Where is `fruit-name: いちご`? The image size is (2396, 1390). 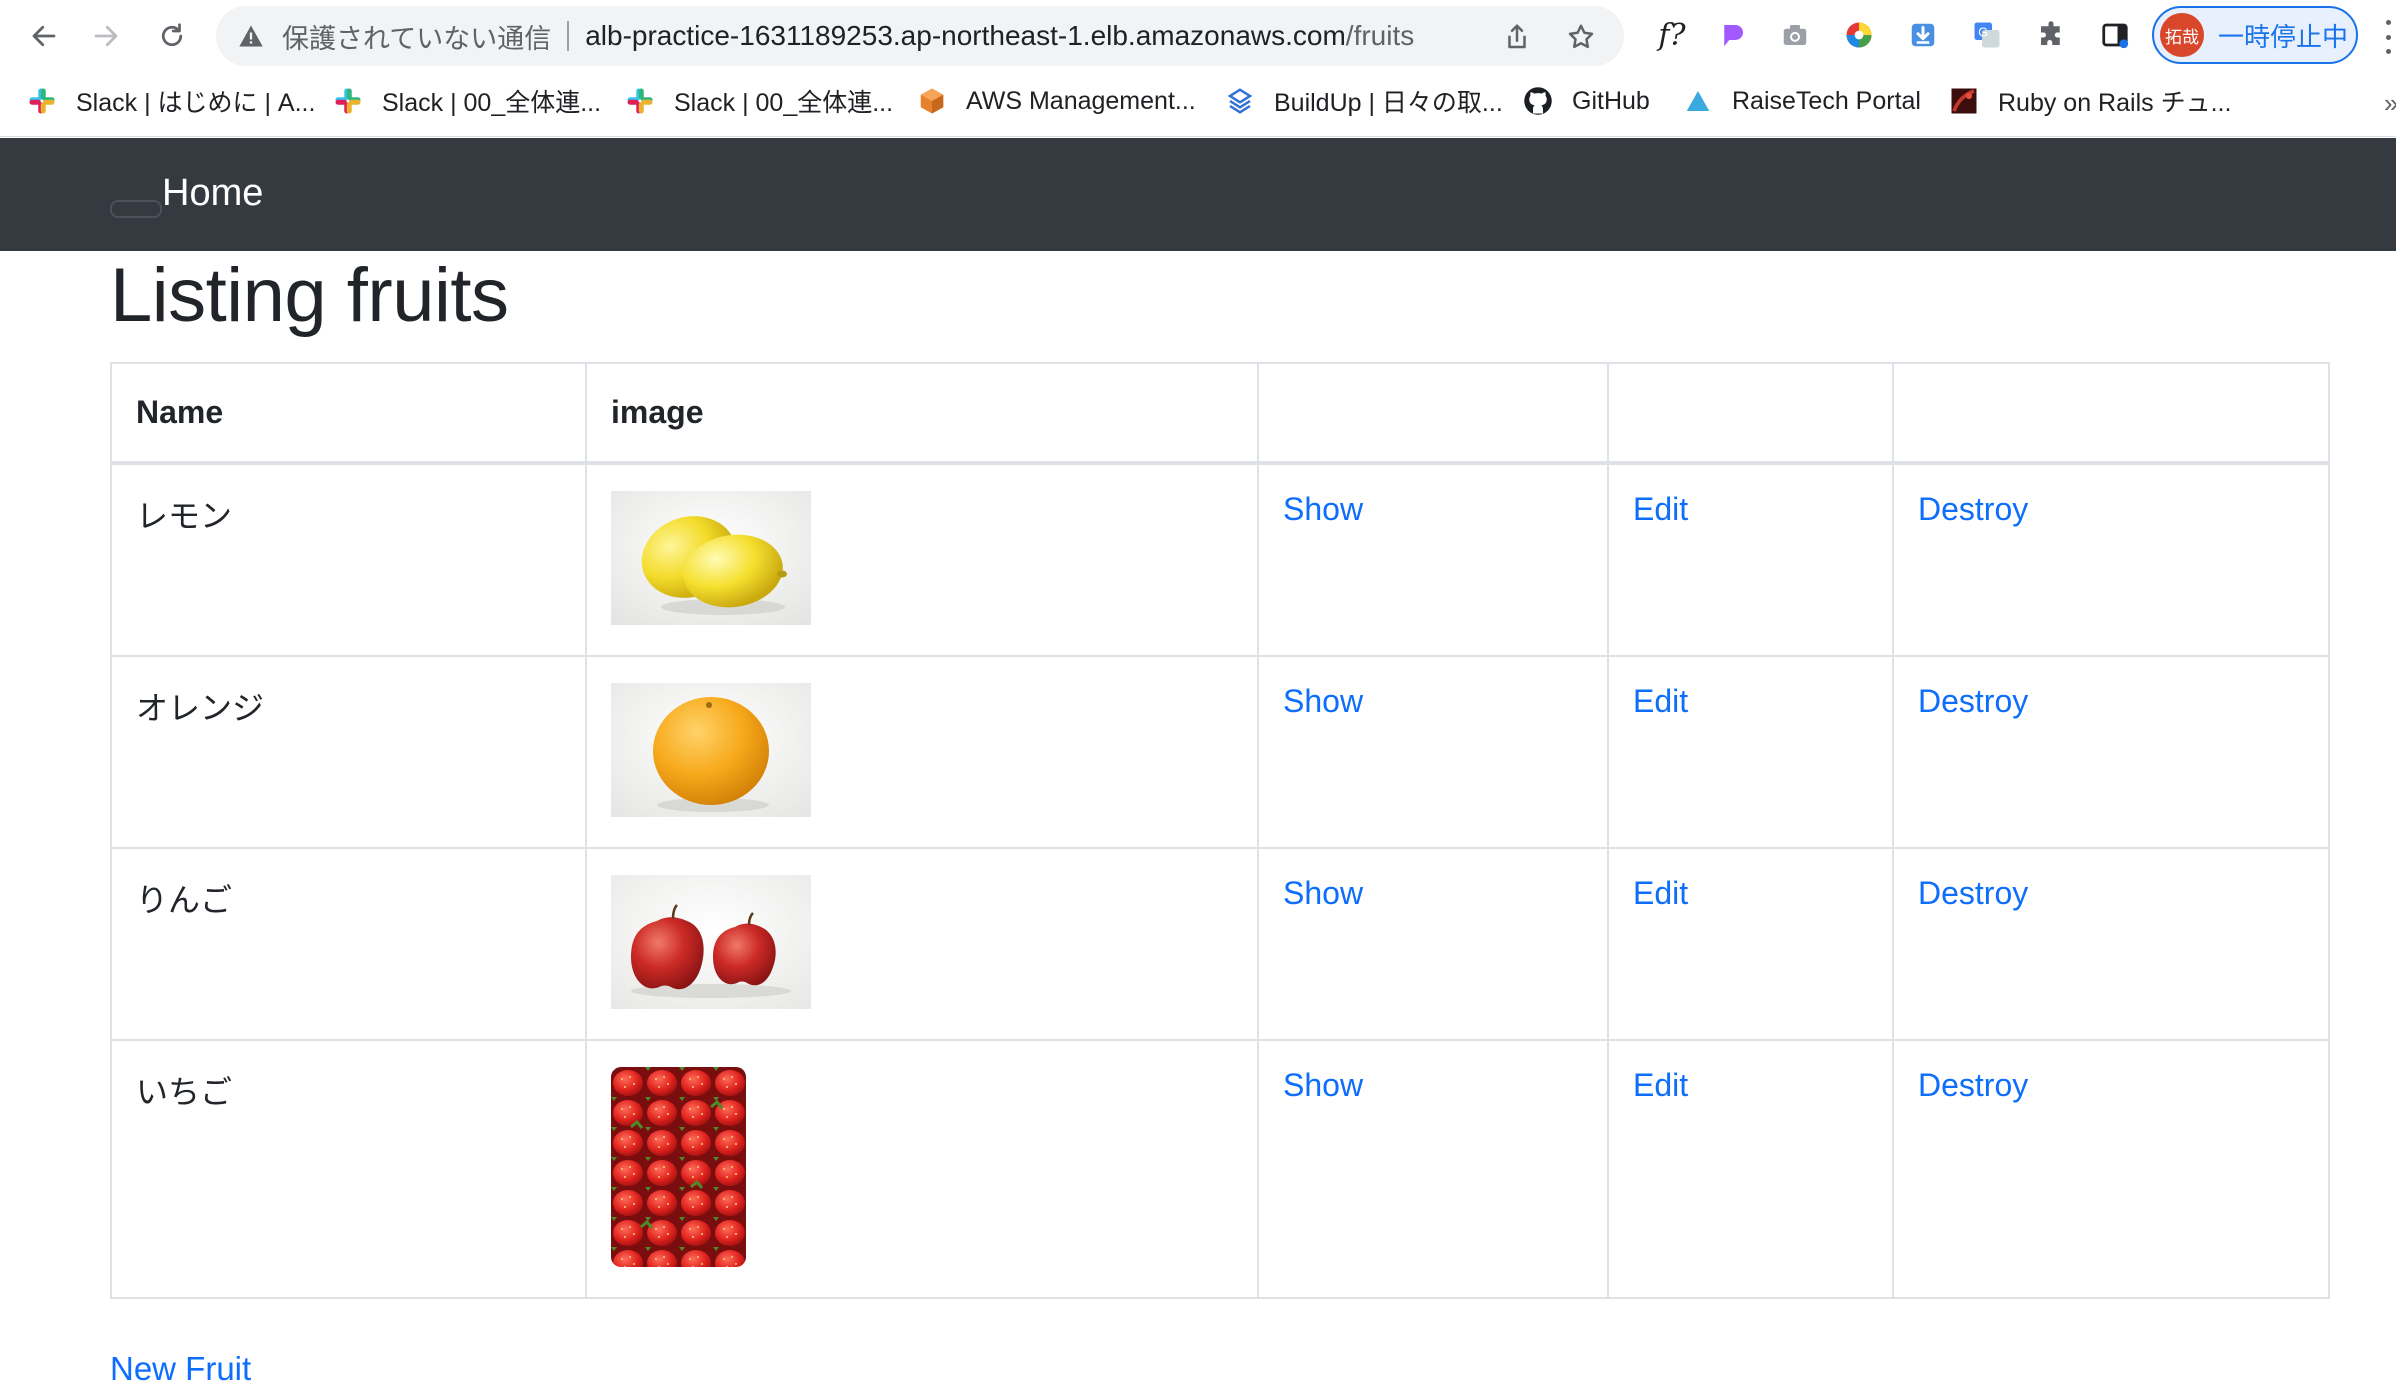
fruit-name: いちご is located at coordinates (184, 1092).